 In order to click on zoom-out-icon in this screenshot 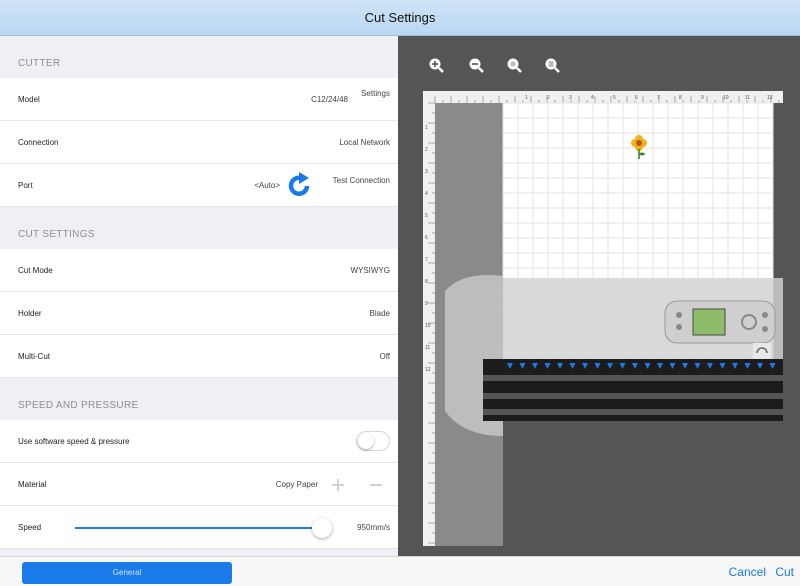, I will do `click(476, 65)`.